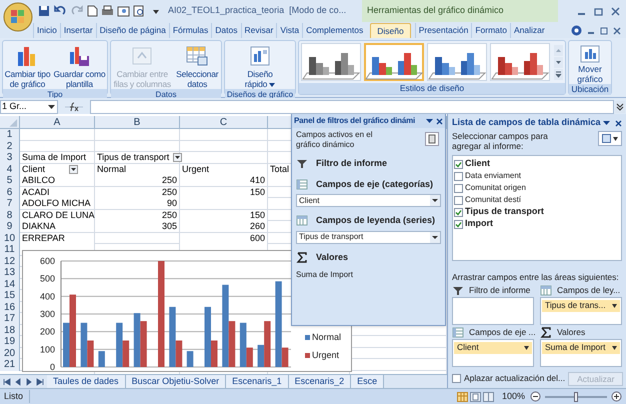 The width and height of the screenshot is (626, 404). Describe the element at coordinates (495, 188) in the screenshot. I see `field-label: Comunitat origen` at that location.